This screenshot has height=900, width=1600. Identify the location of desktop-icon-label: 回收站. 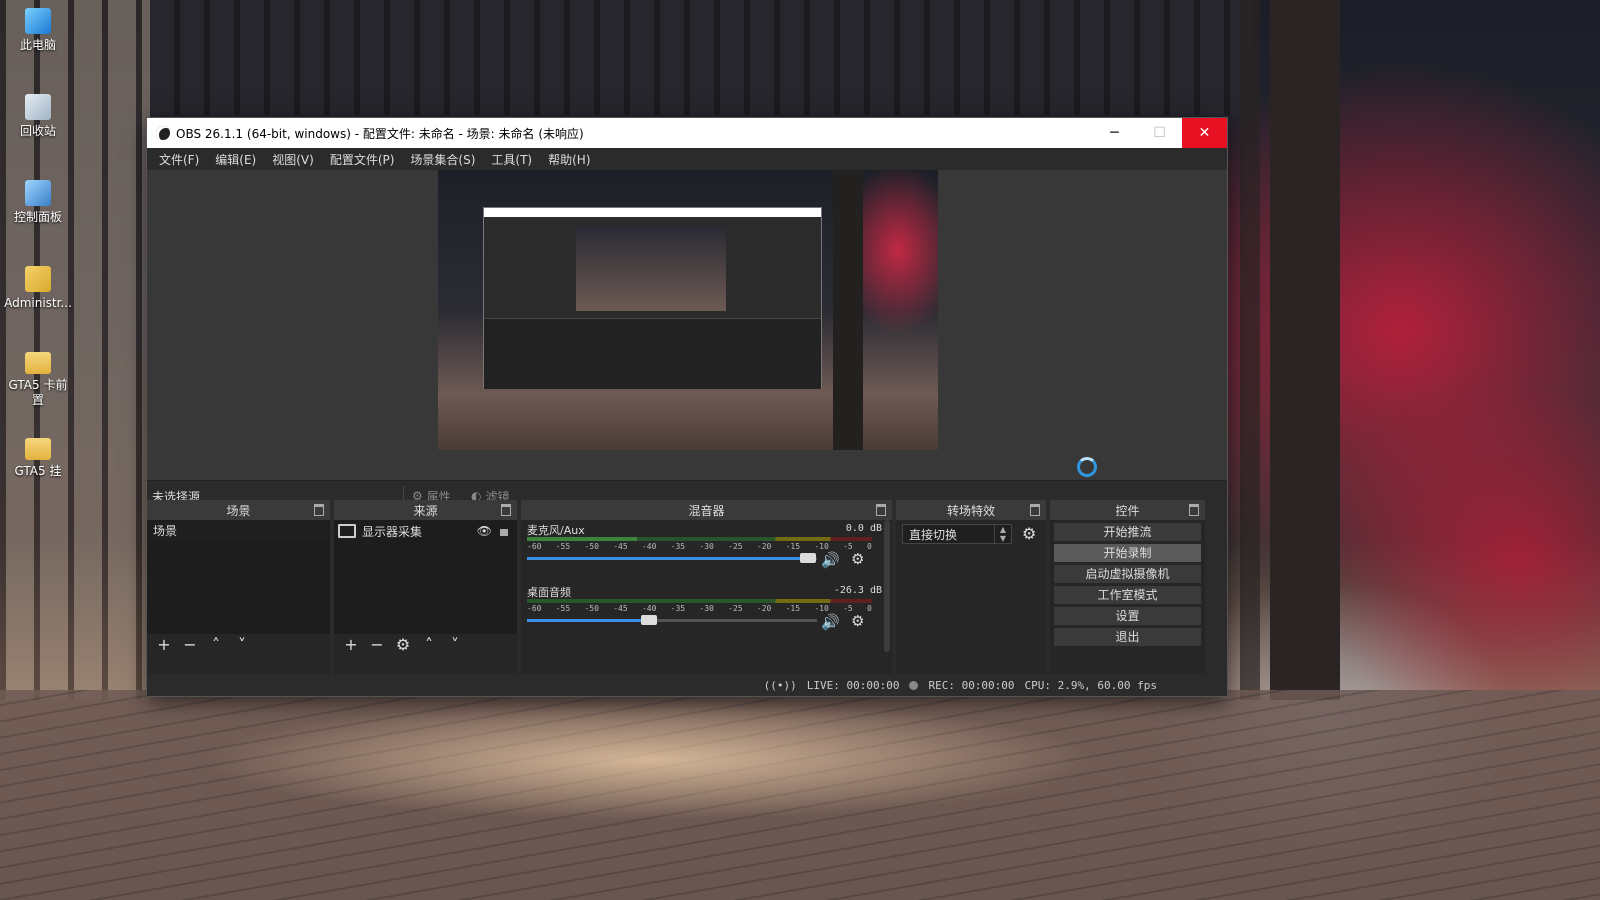
(37, 131).